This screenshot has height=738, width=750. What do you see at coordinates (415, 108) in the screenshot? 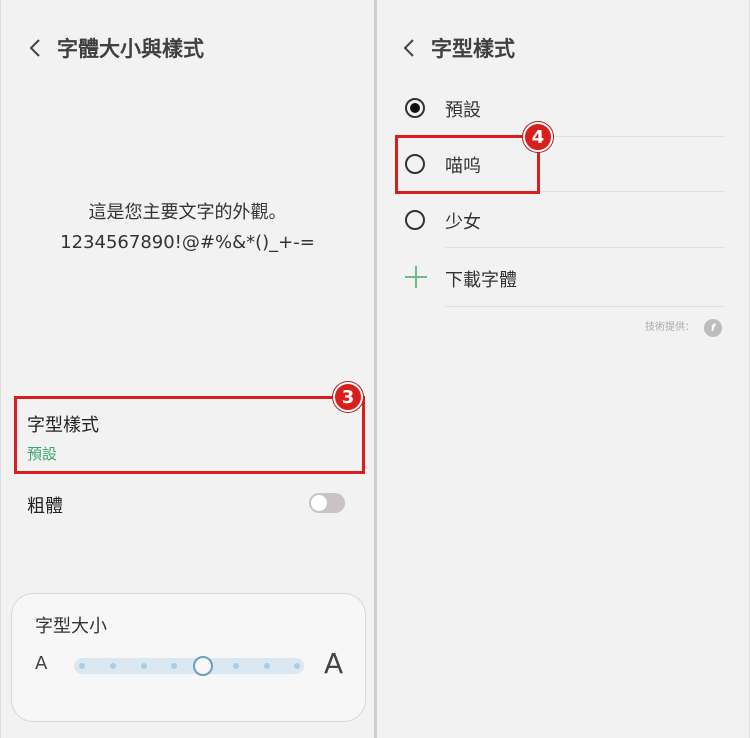
I see `radio-button-selected` at bounding box center [415, 108].